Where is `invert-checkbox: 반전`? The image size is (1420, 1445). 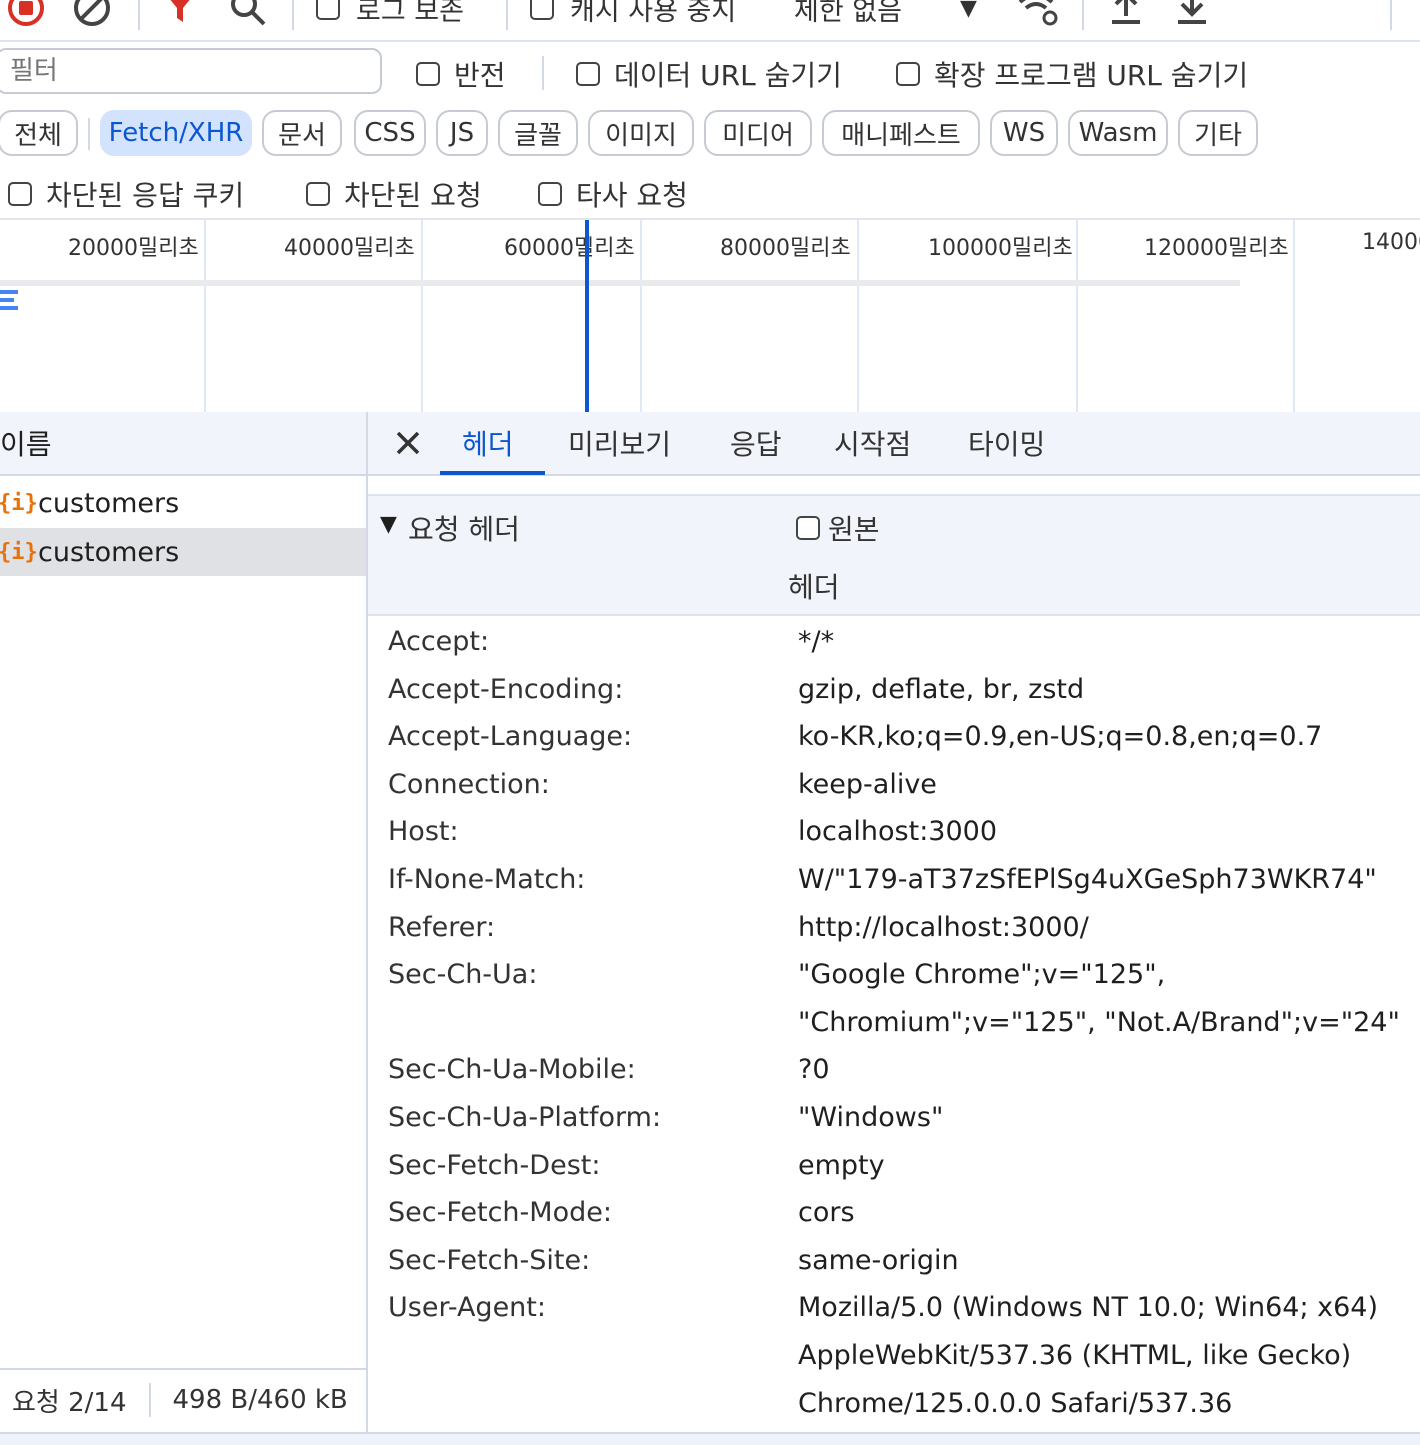
invert-checkbox: 반전 is located at coordinates (461, 74).